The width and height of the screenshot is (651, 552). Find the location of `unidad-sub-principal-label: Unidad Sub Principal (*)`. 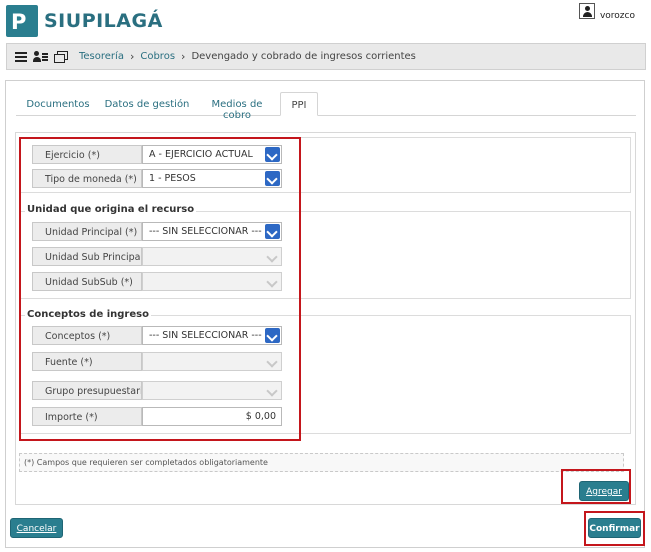

unidad-sub-principal-label: Unidad Sub Principal (*) is located at coordinates (87, 256).